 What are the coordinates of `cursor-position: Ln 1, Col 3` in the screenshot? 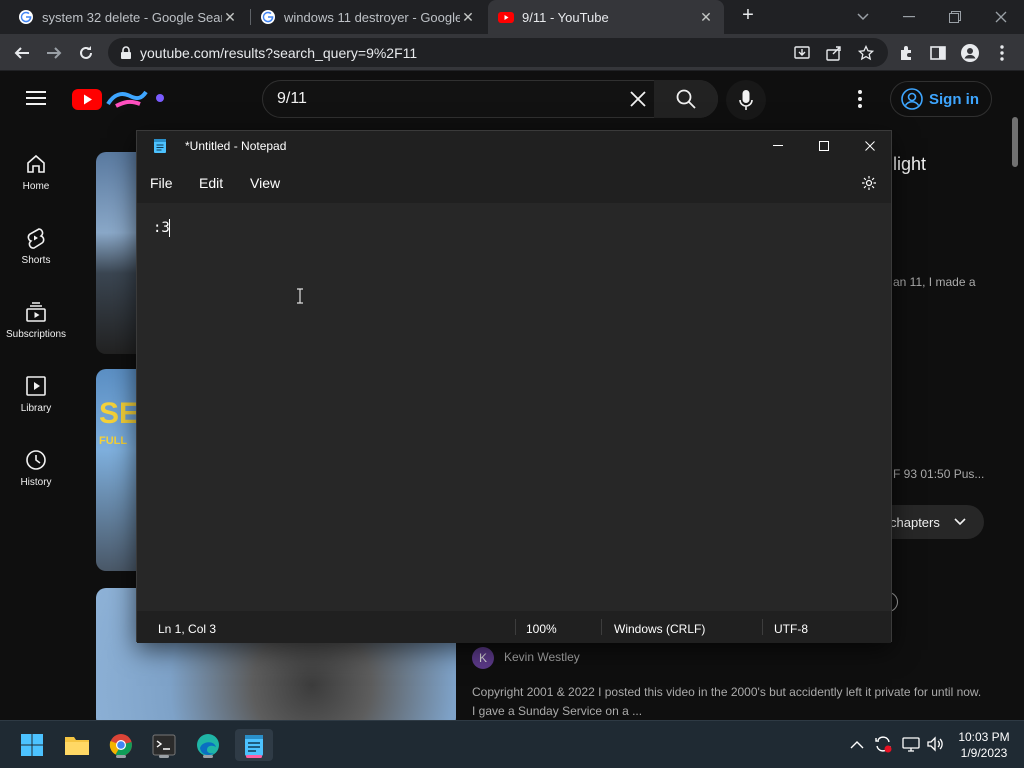 It's located at (187, 629).